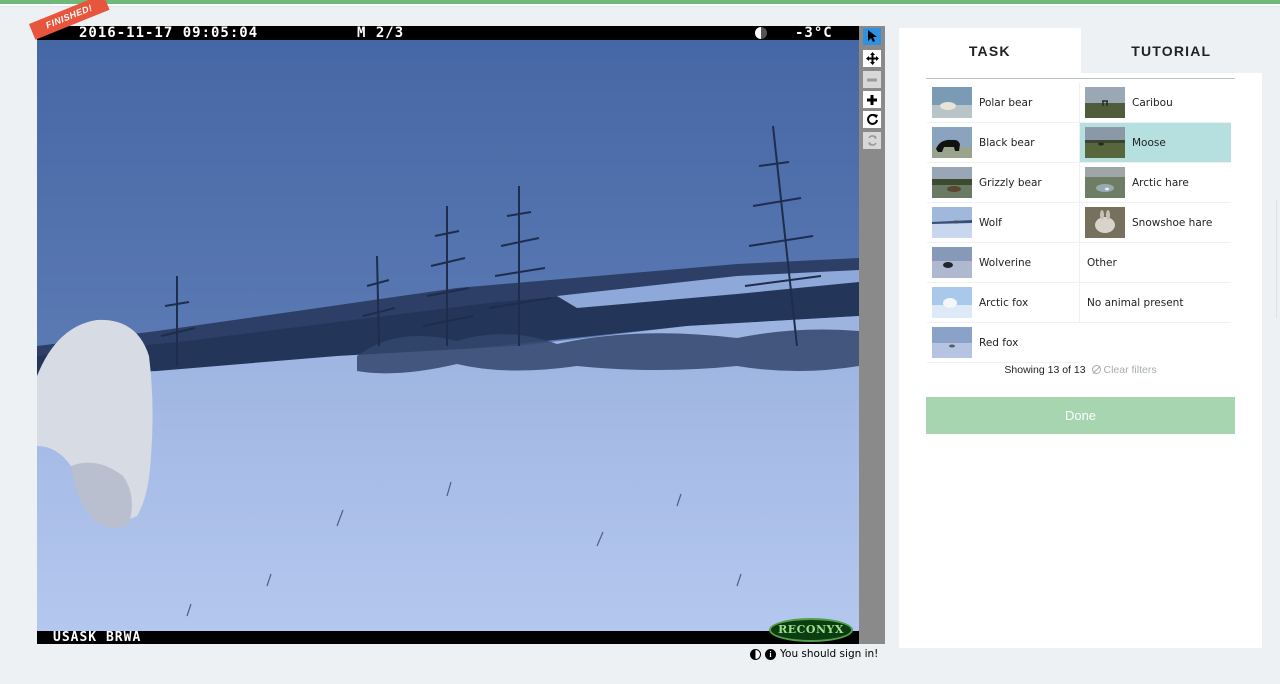 The height and width of the screenshot is (684, 1280). I want to click on choice-grizzly-bear: Grizzly bear, so click(1003, 183).